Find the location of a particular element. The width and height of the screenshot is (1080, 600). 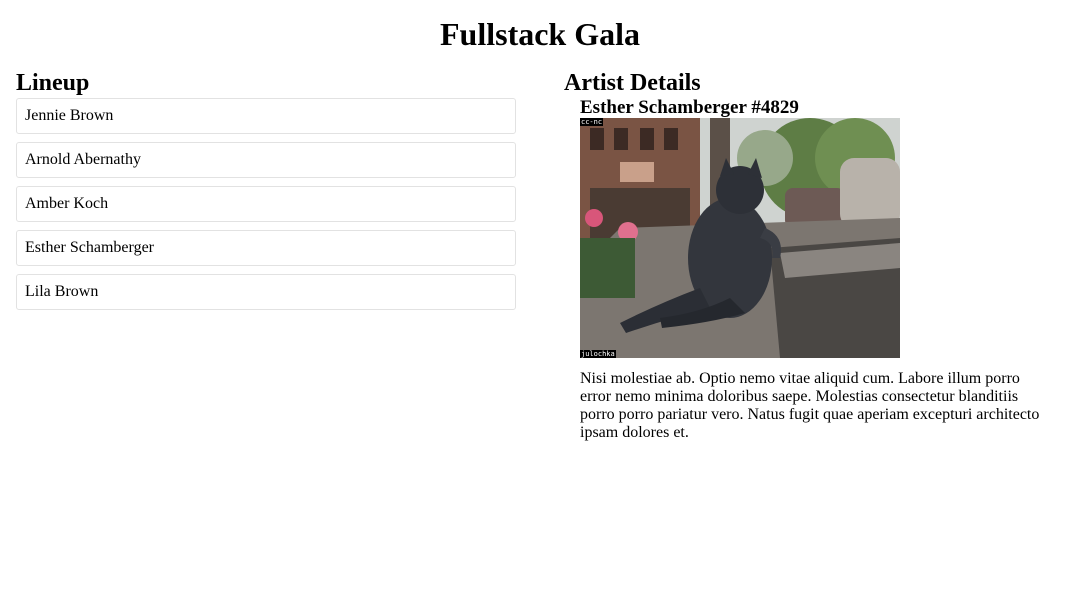

artist-photo: cc-nc julochka is located at coordinates (740, 238).